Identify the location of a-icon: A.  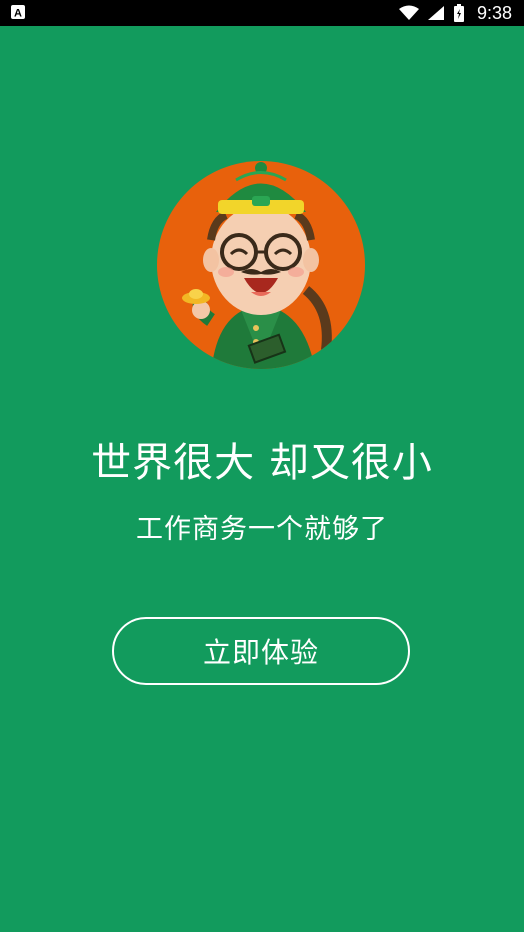
(18, 12).